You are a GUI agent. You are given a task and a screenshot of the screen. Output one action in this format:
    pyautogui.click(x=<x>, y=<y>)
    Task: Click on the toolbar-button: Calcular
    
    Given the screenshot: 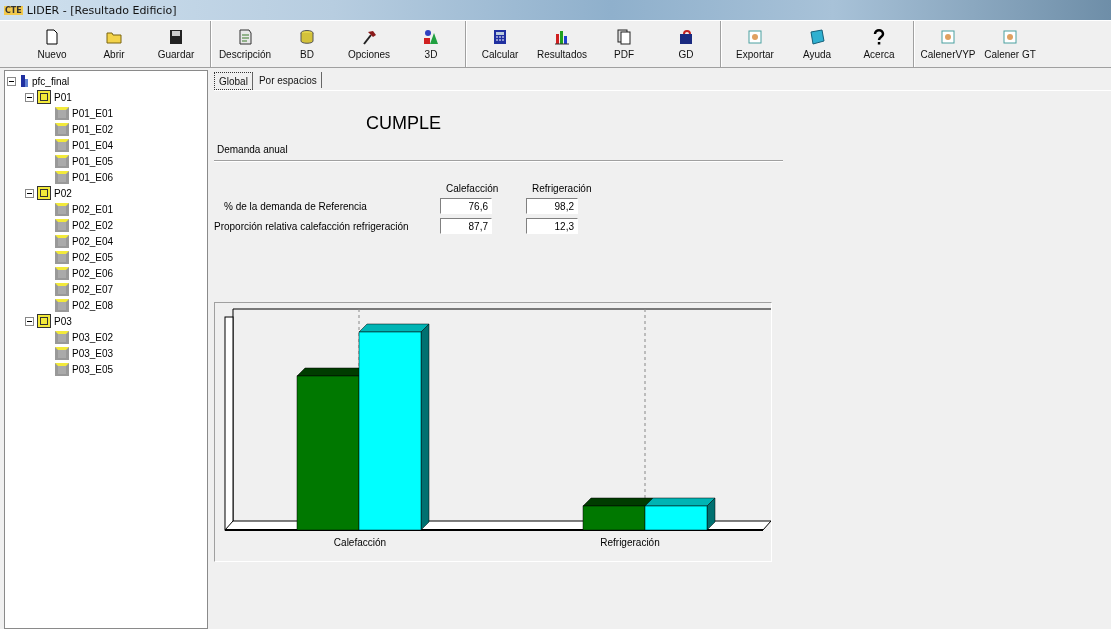 What is the action you would take?
    pyautogui.click(x=500, y=44)
    